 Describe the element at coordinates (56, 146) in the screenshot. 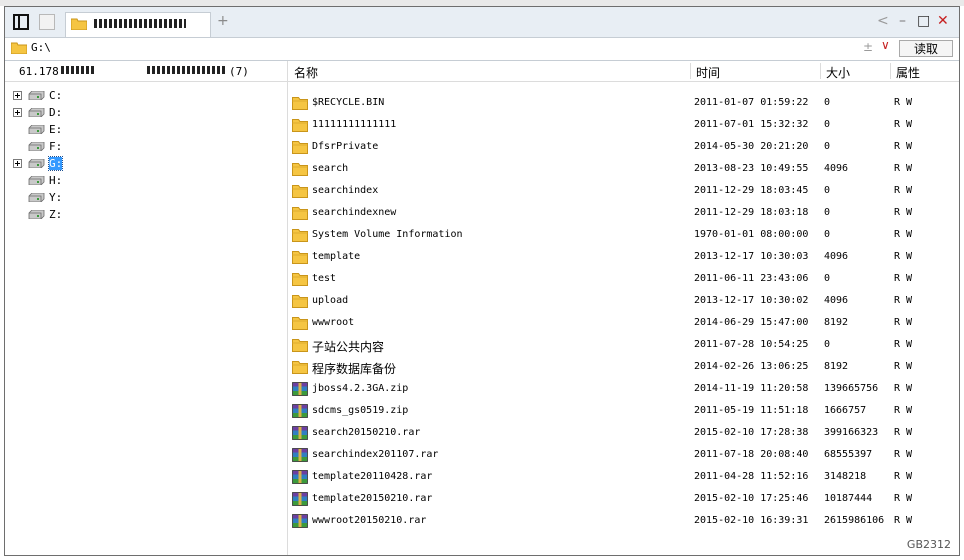

I see `drive-label: F:` at that location.